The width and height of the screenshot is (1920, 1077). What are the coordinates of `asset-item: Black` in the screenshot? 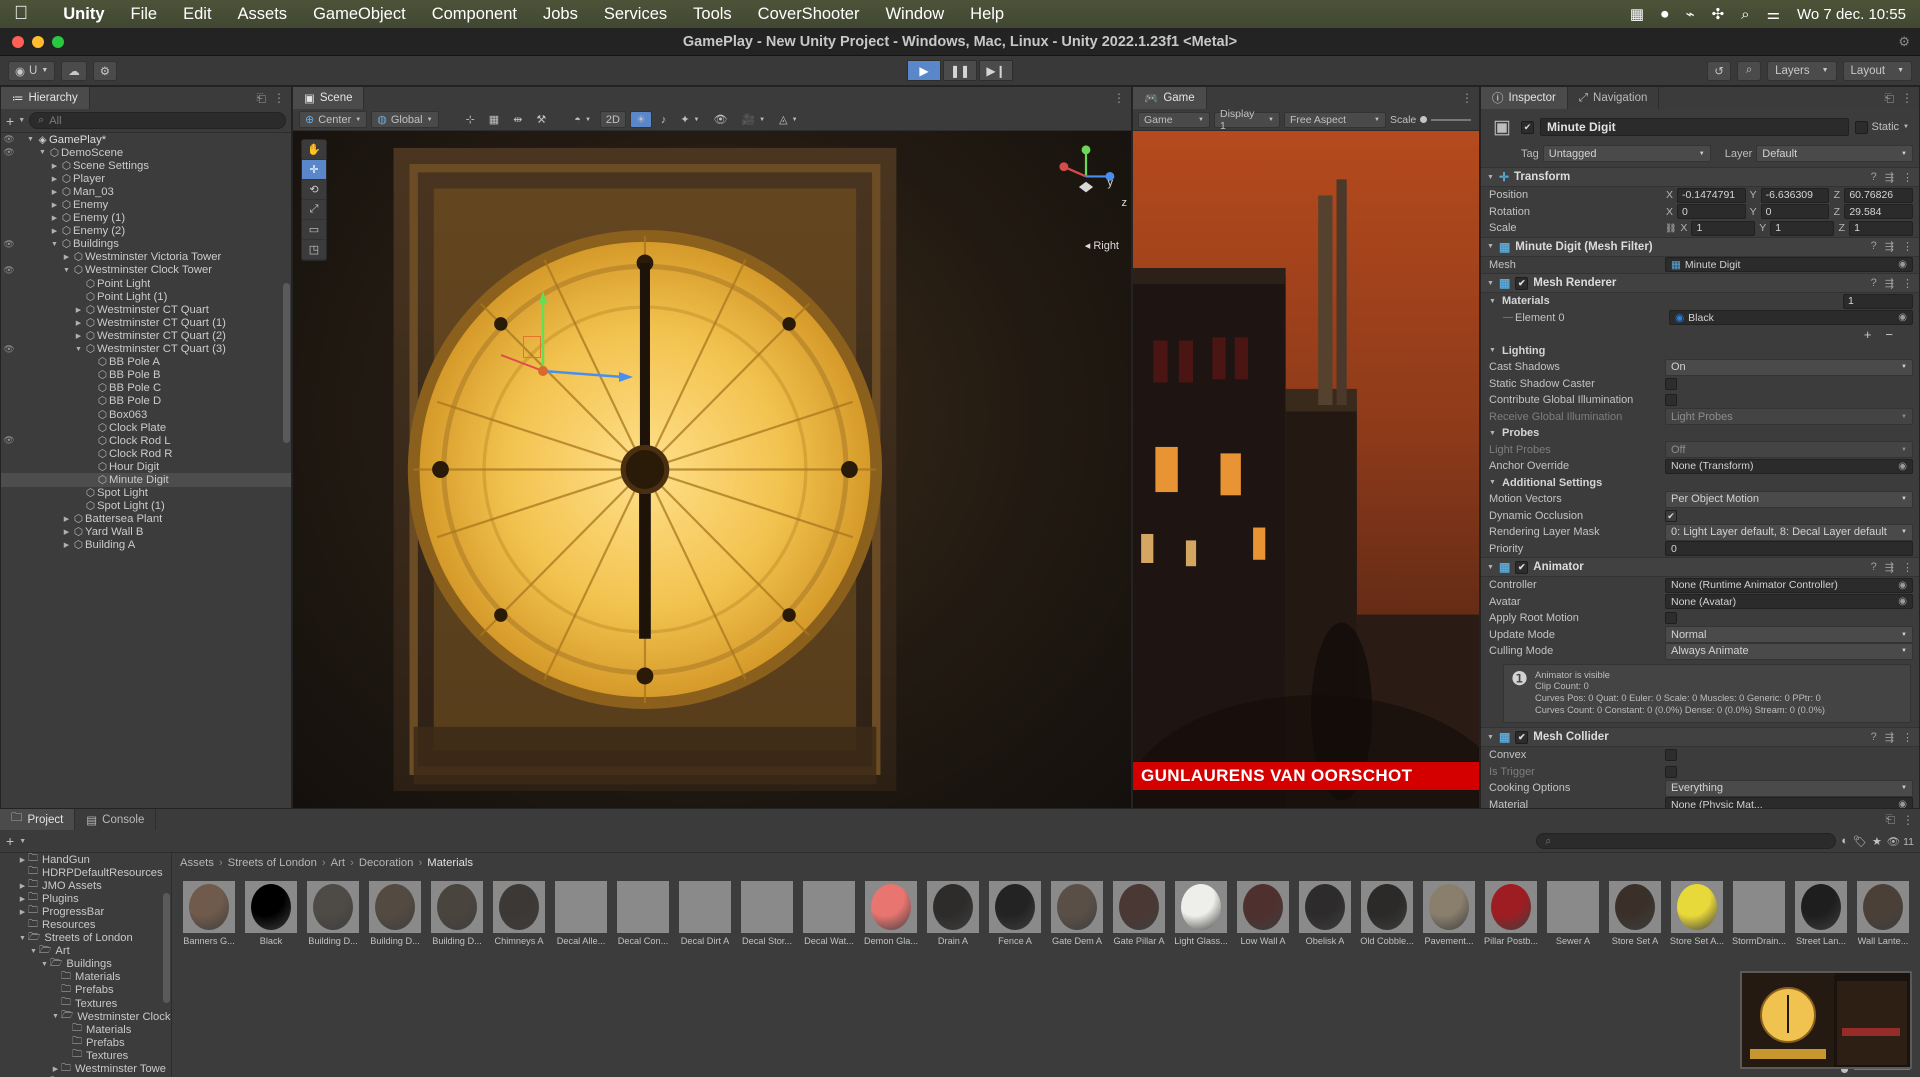 It's located at (271, 913).